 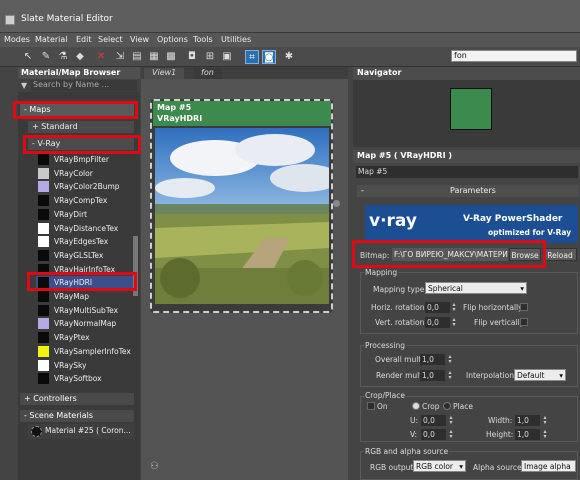 I want to click on named-view-field: fon, so click(x=514, y=56).